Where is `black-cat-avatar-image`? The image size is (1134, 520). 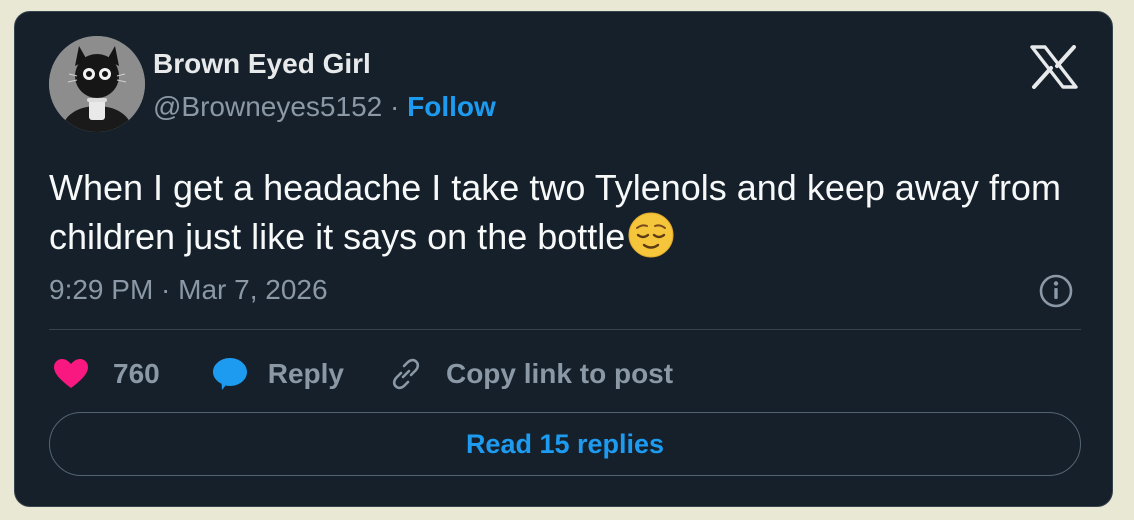 black-cat-avatar-image is located at coordinates (97, 84).